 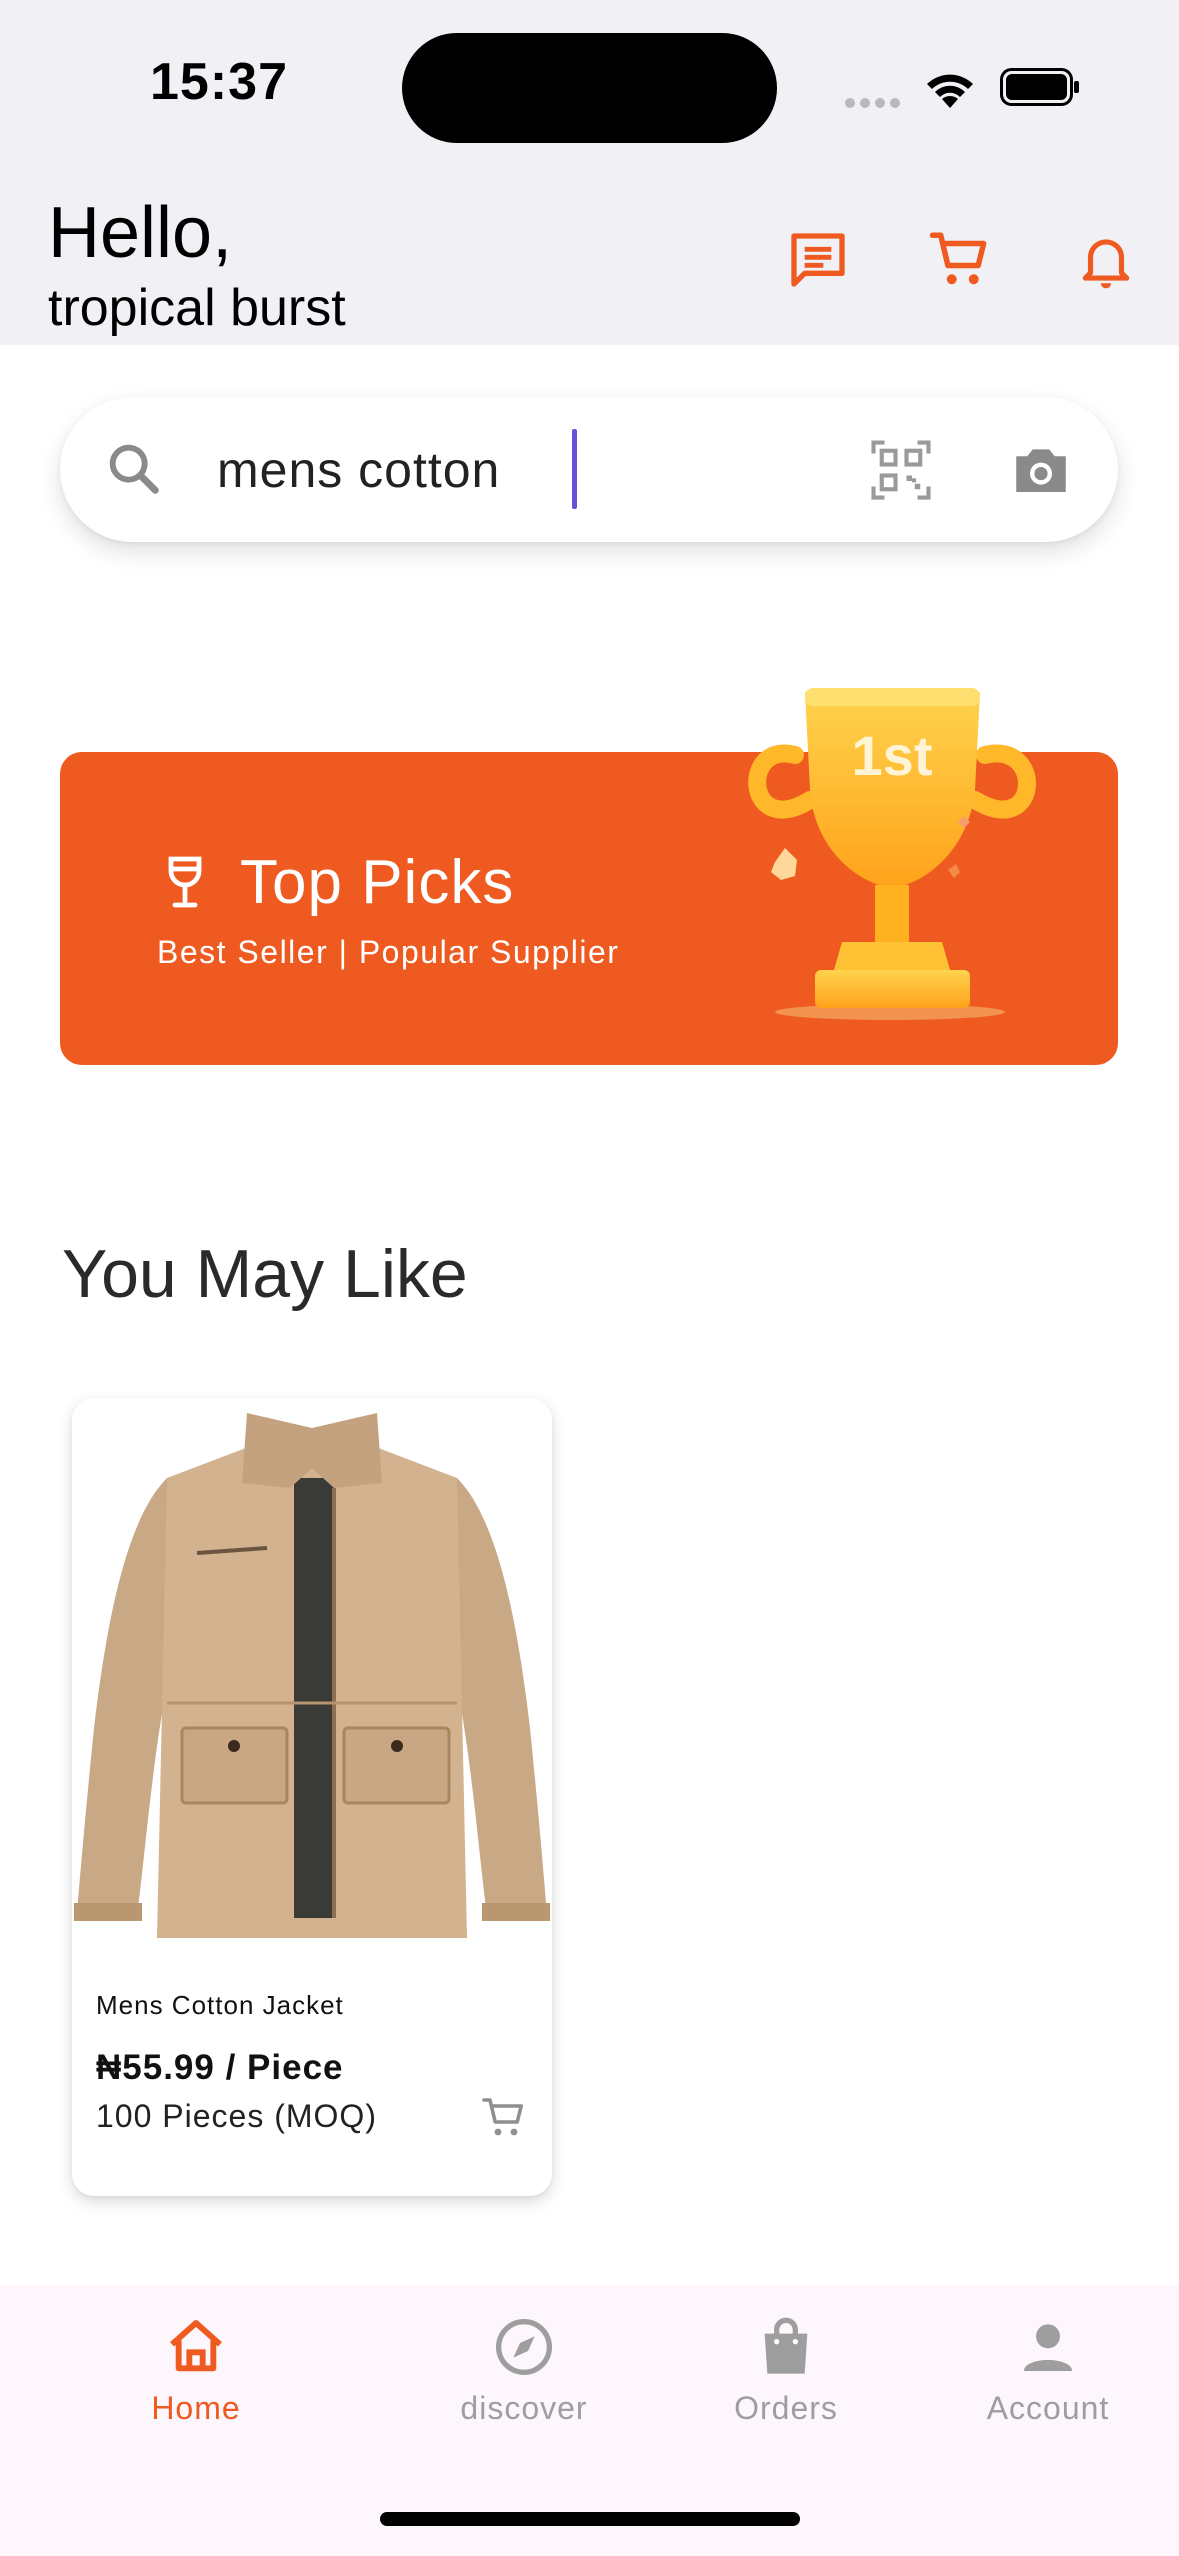 I want to click on product-price: ₦55.99 / Piece, so click(x=220, y=2067).